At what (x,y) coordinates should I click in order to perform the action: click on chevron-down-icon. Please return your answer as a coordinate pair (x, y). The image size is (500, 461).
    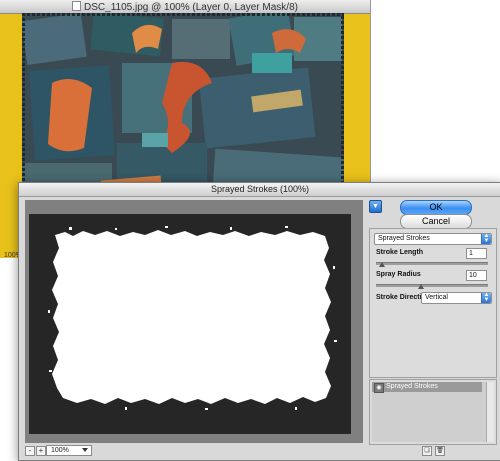
    Looking at the image, I should click on (85, 450).